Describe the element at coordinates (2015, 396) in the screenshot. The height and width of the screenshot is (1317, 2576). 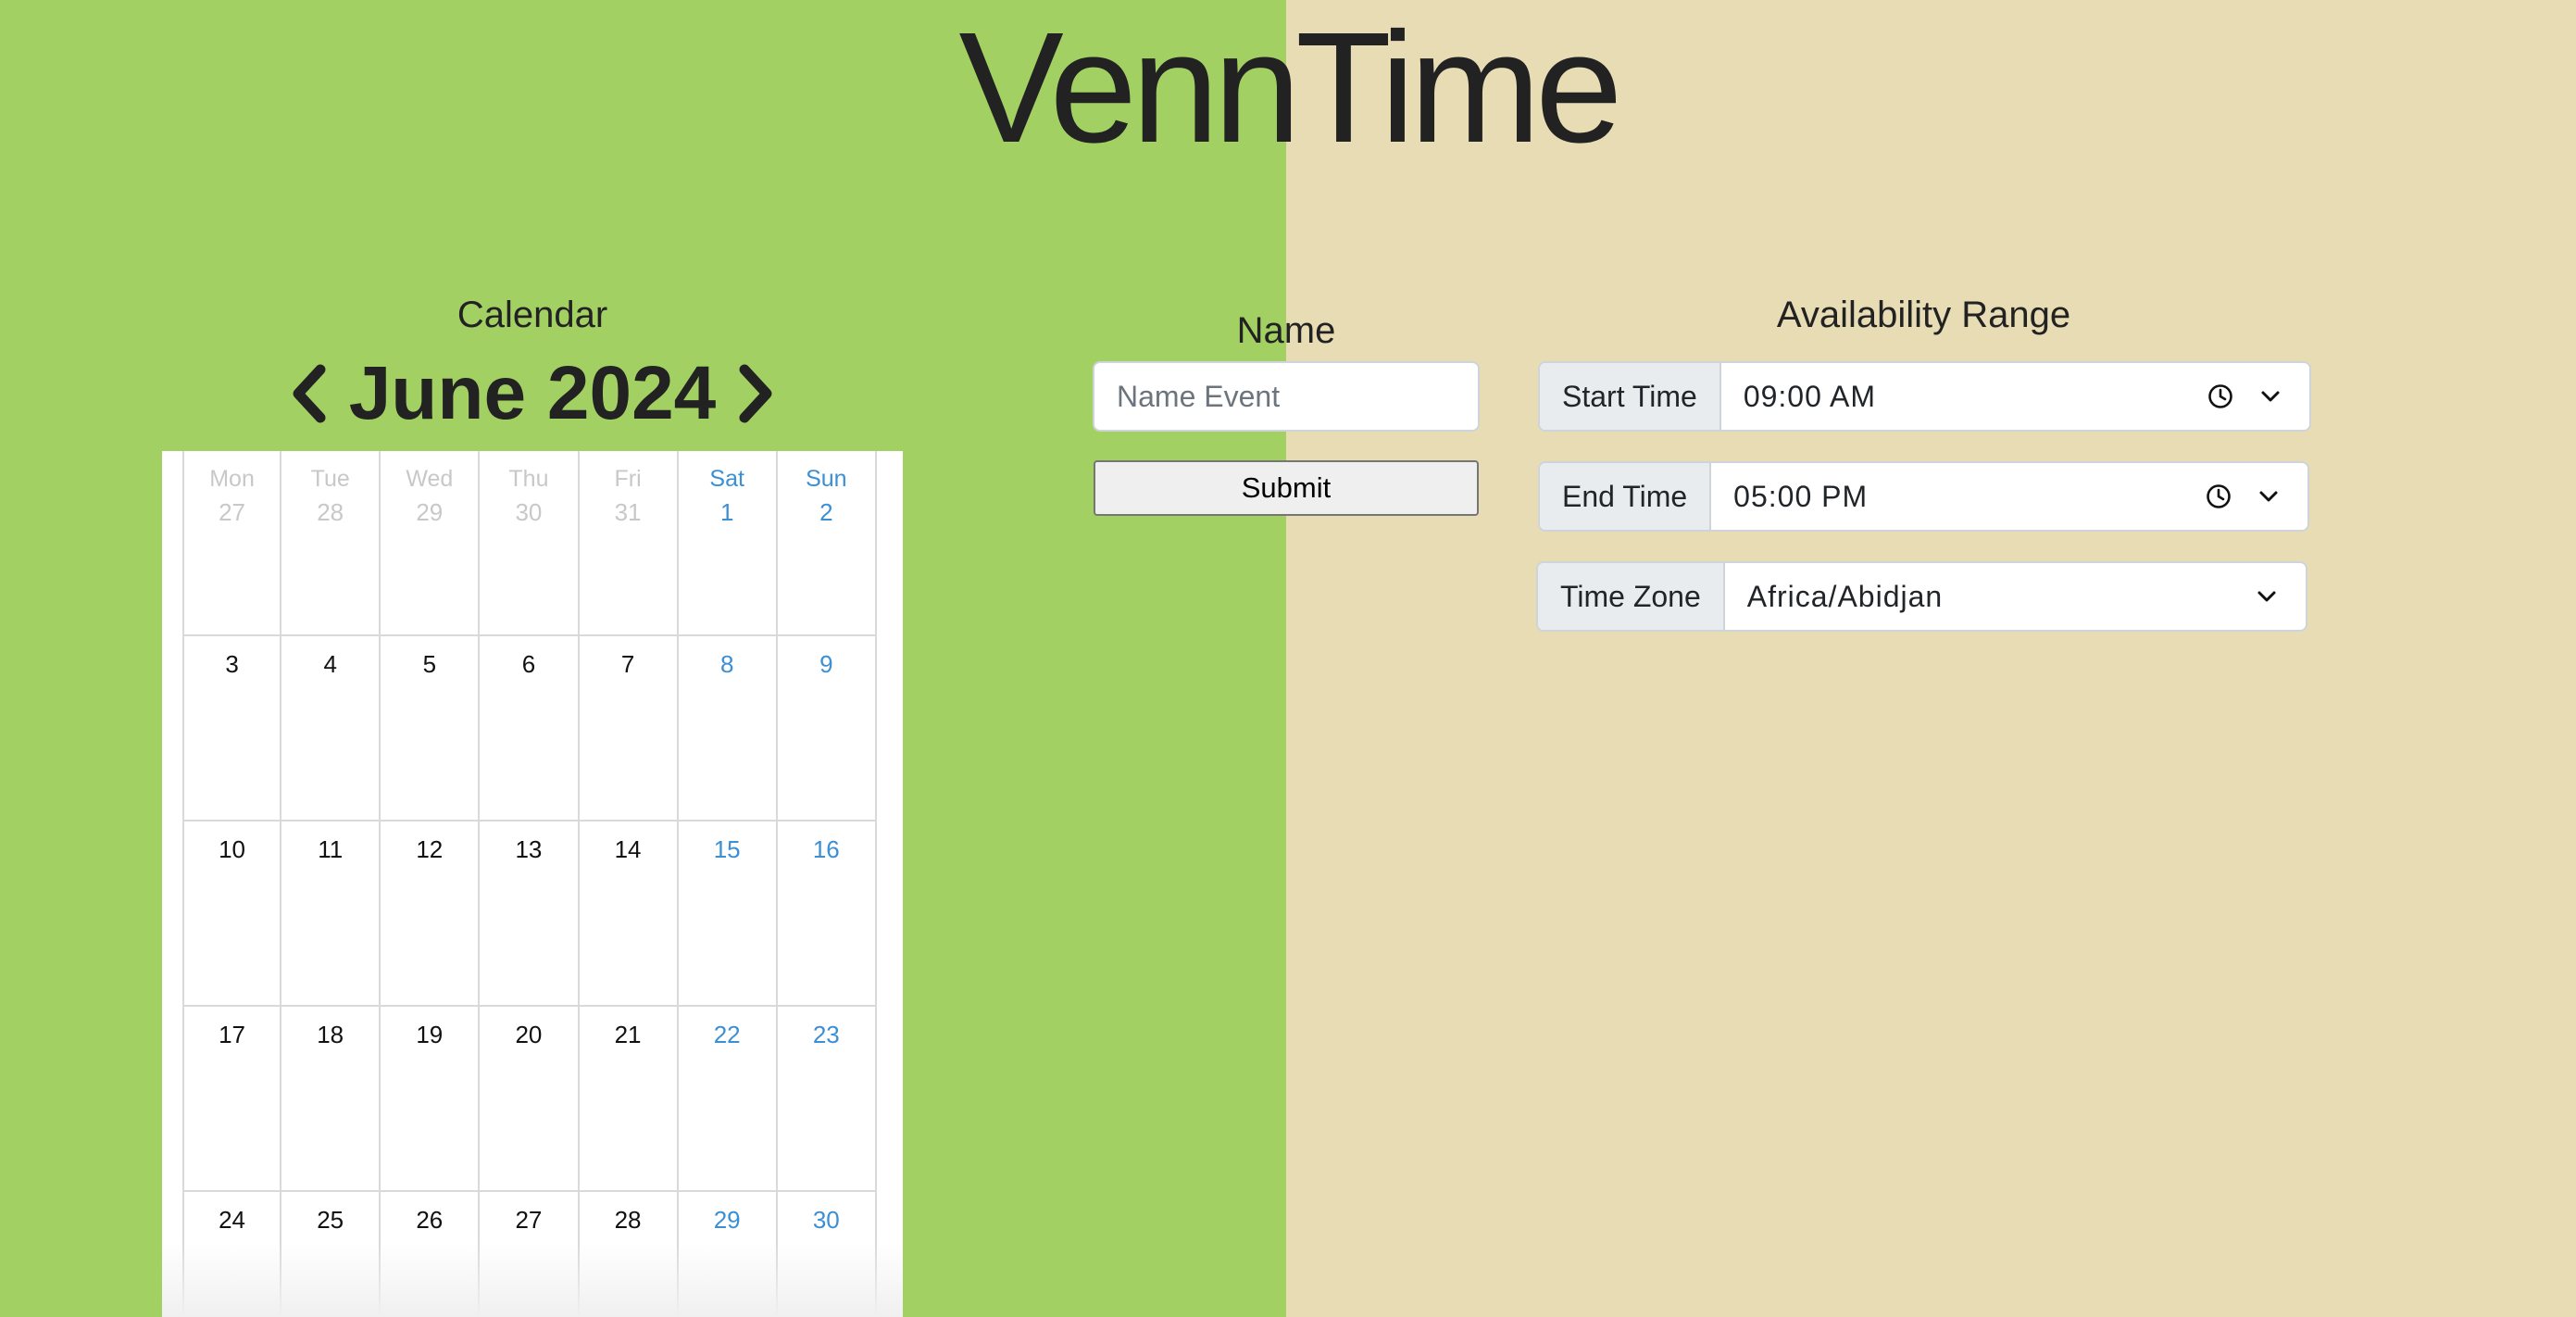
I see `start-time-input: 09:00 AM` at that location.